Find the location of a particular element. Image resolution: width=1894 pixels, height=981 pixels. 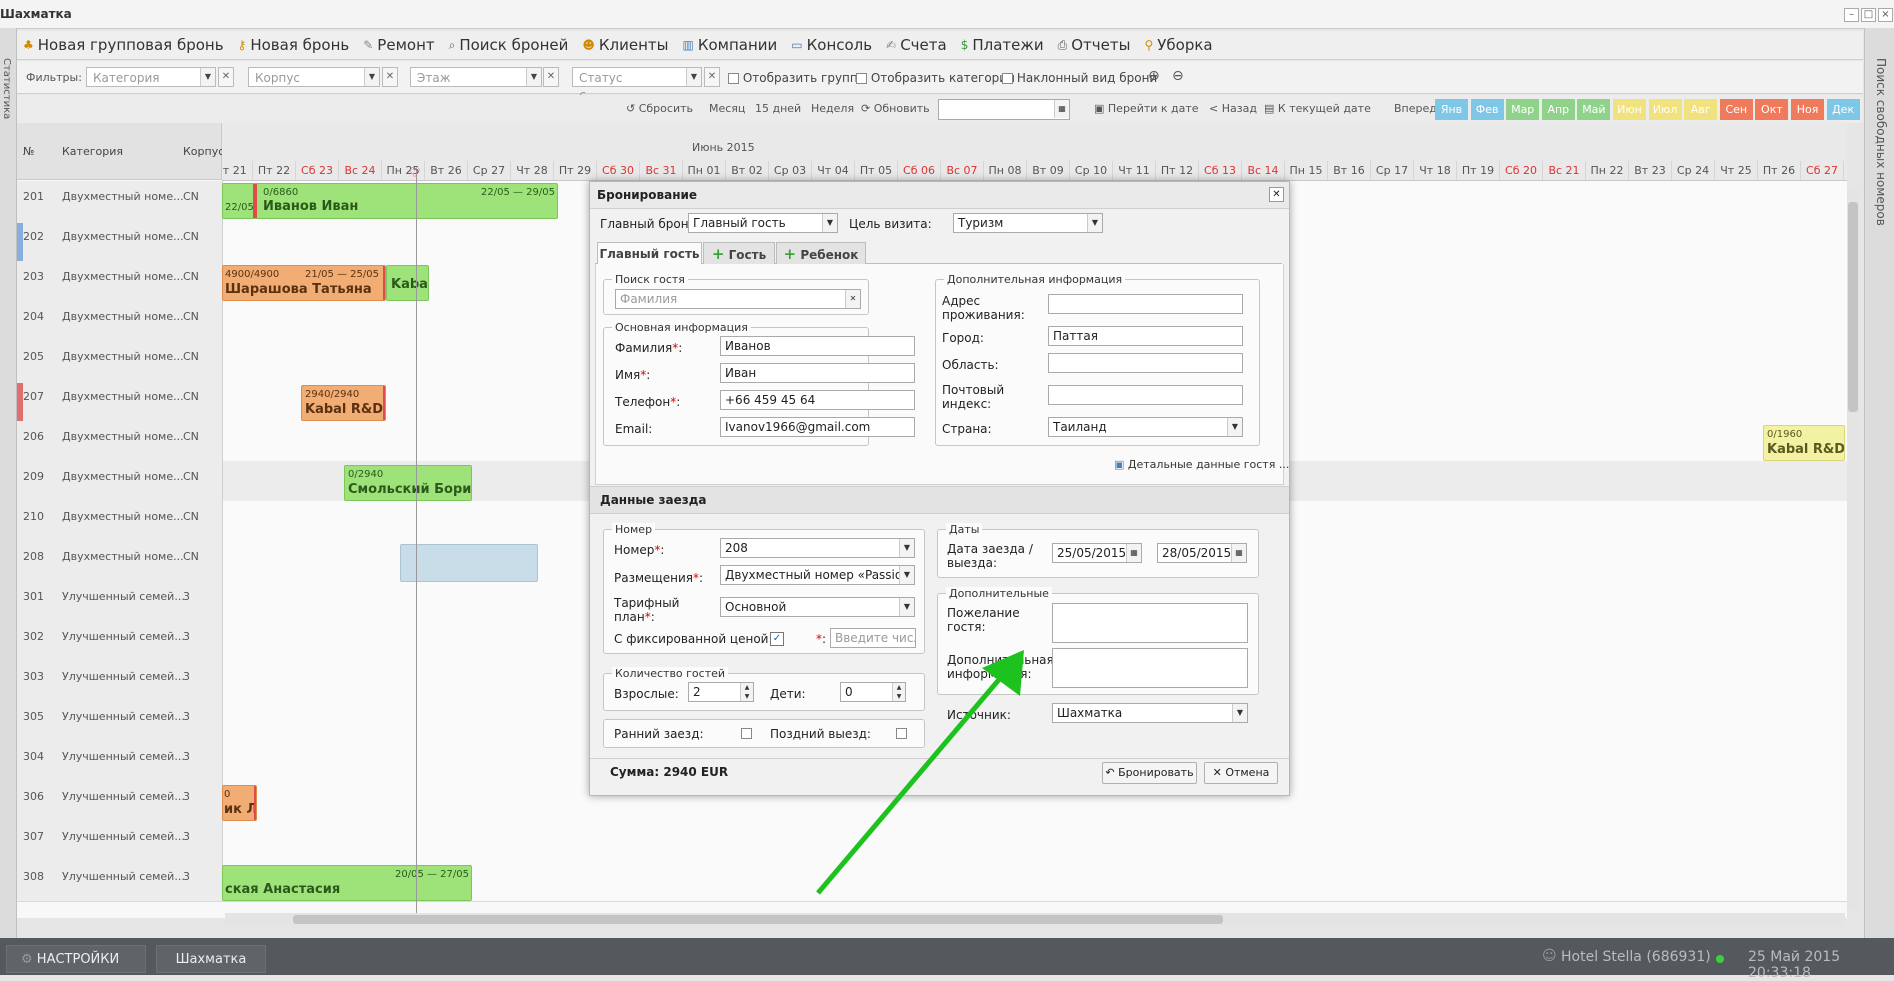

hotel-icon: ☺ is located at coordinates (1549, 956).